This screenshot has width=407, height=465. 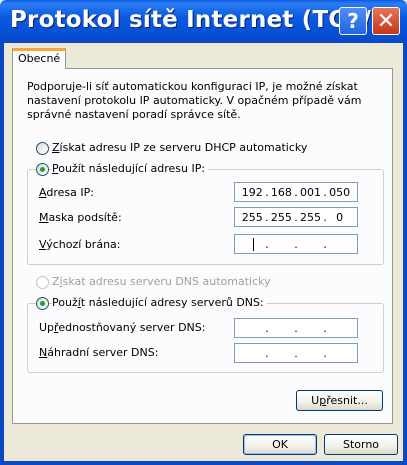 I want to click on help-icon: ?, so click(x=353, y=21).